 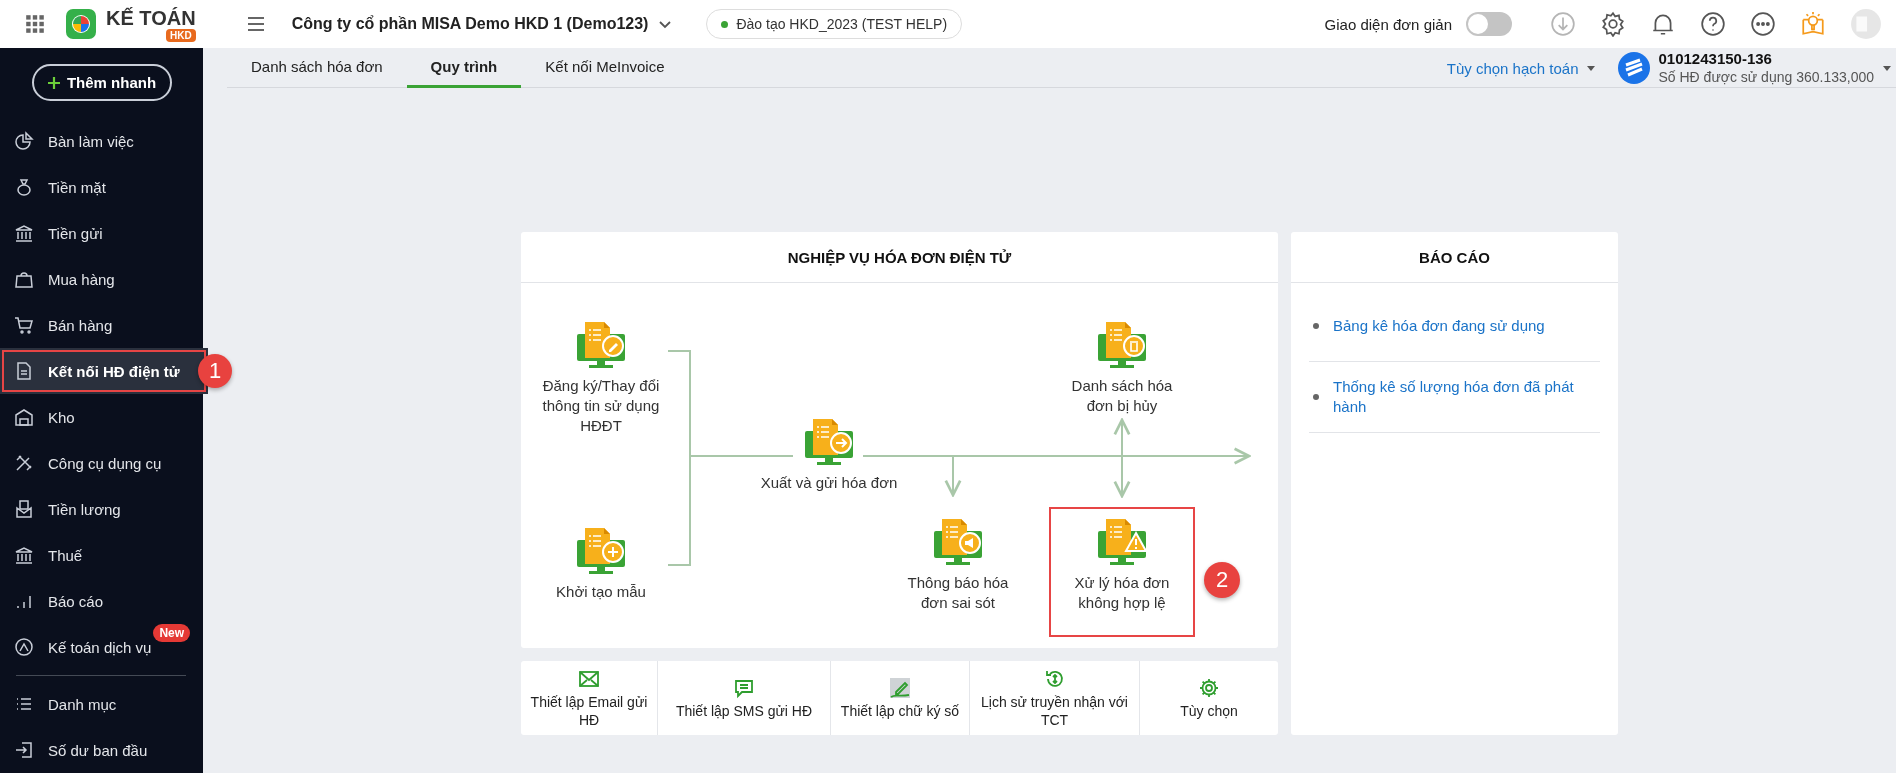 I want to click on pie-chart-icon, so click(x=24, y=141).